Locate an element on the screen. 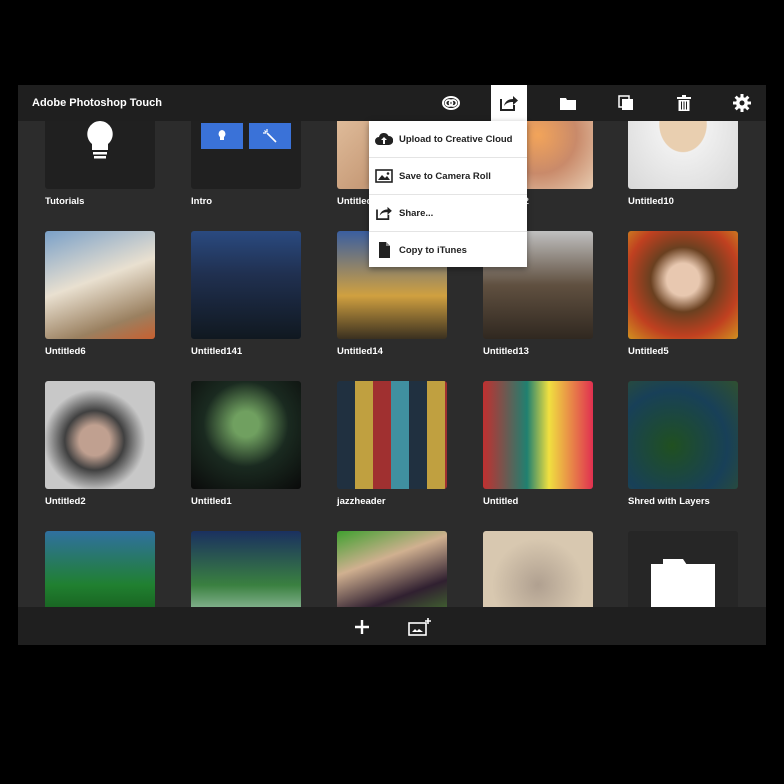 This screenshot has width=784, height=784. project-label: Untitled2 is located at coordinates (65, 501).